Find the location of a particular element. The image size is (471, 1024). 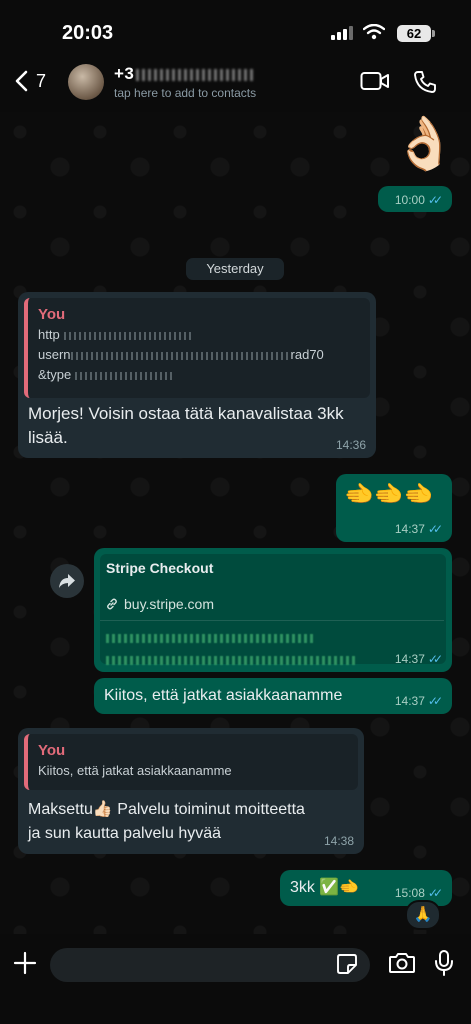

unread-count: 7 is located at coordinates (41, 80).